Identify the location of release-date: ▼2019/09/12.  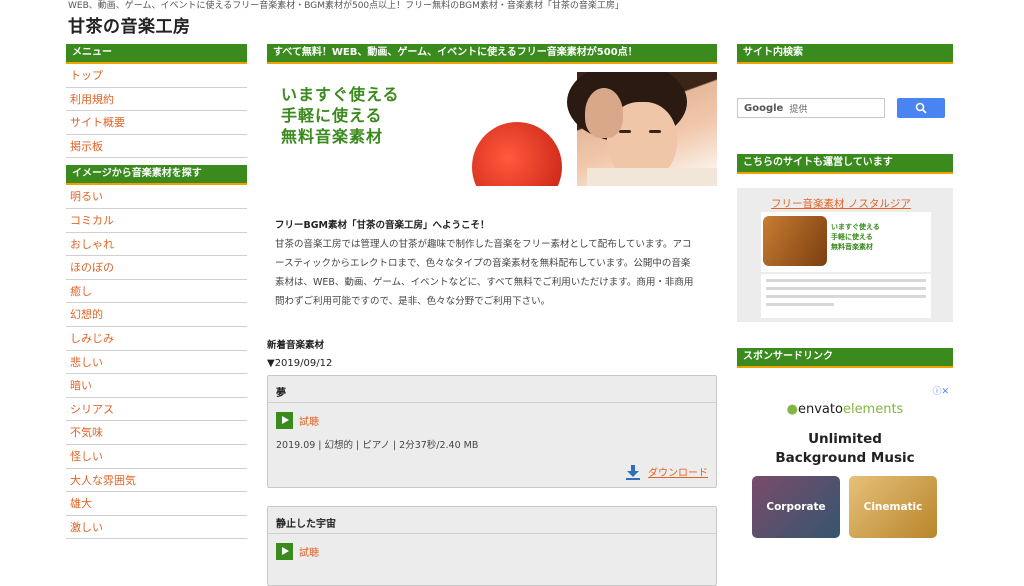
(300, 363).